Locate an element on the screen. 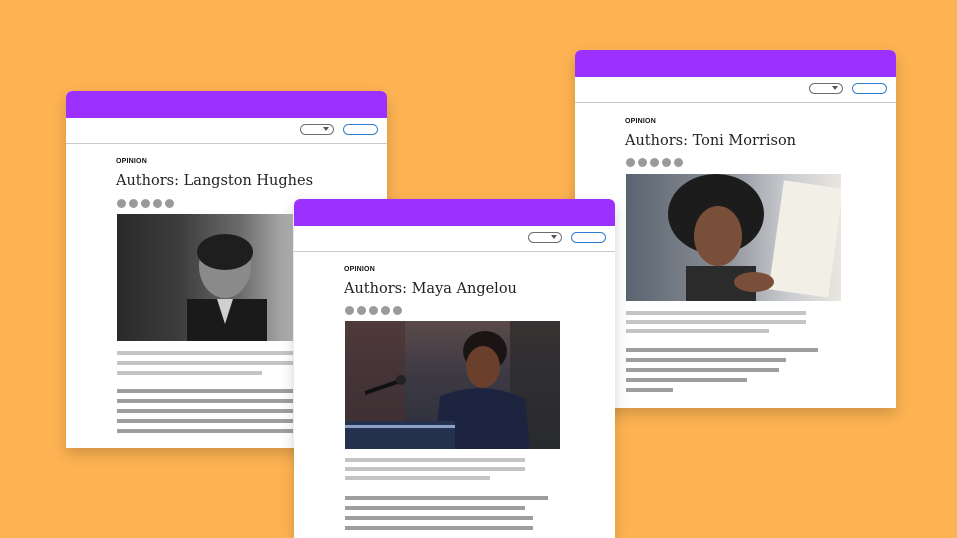 Image resolution: width=957 pixels, height=538 pixels. article-headline: Authors: Maya Angelou is located at coordinates (430, 289).